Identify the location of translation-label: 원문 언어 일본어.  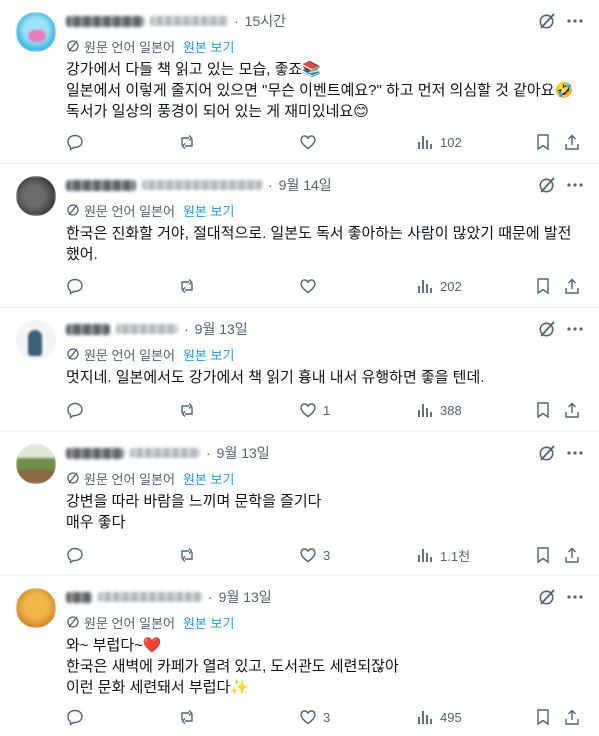
(129, 211).